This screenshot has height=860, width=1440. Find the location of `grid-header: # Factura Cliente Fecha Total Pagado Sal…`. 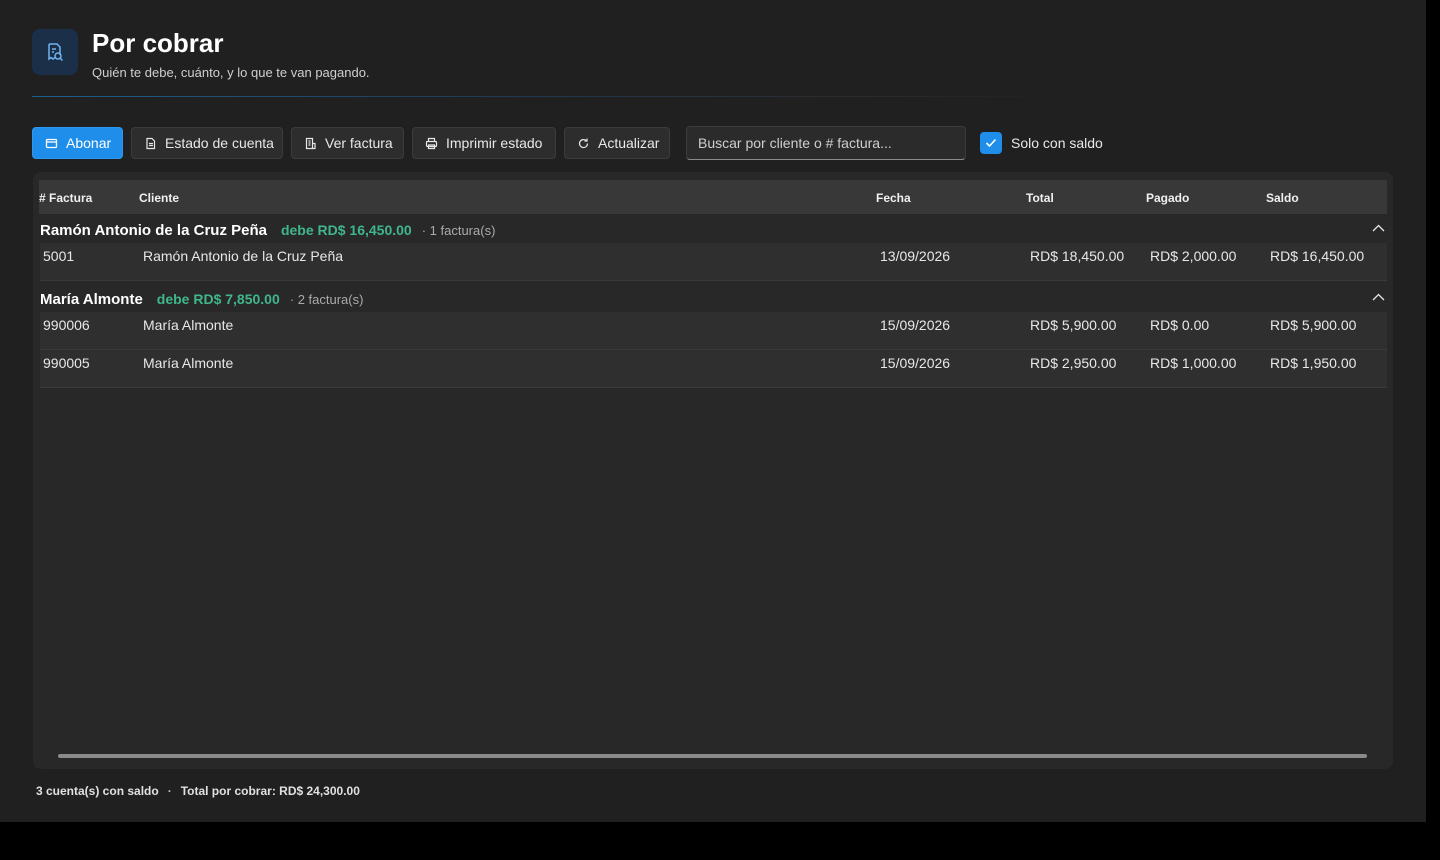

grid-header: # Factura Cliente Fecha Total Pagado Sal… is located at coordinates (713, 197).